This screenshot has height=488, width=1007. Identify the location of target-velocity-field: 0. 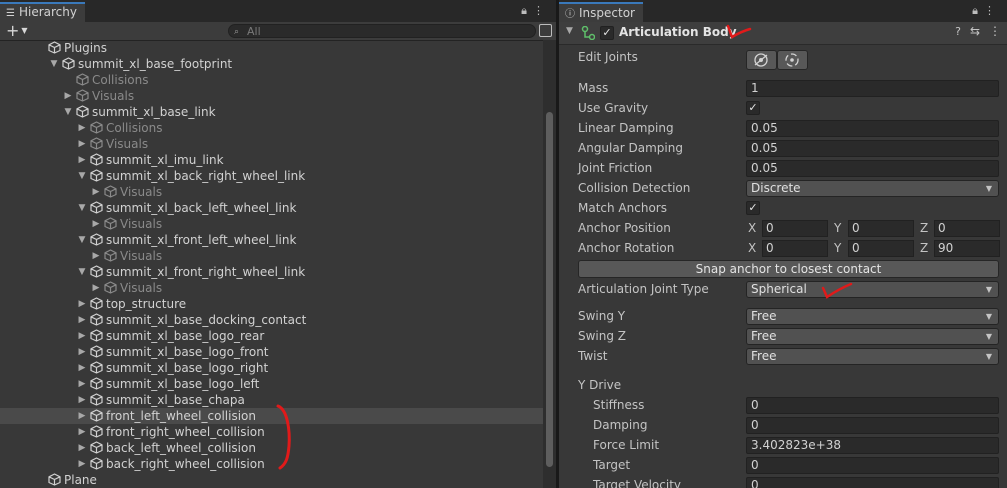
(872, 482).